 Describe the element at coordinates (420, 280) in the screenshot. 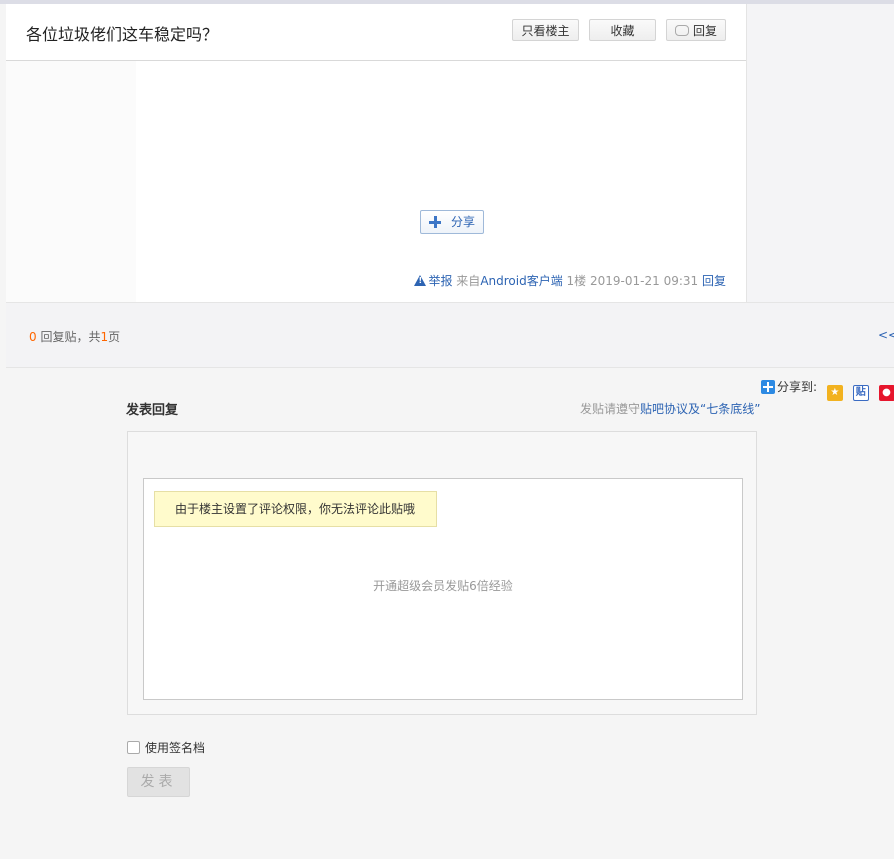

I see `warning-icon` at that location.